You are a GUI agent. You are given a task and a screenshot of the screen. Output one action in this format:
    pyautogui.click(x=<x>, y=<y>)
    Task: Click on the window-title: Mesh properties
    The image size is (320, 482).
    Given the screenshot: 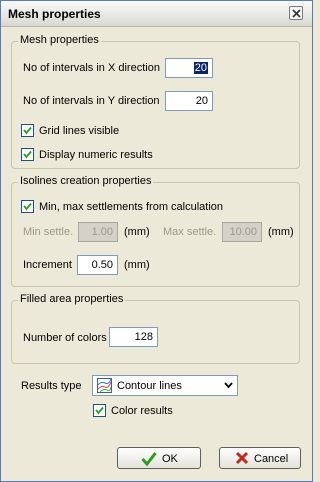 What is the action you would take?
    pyautogui.click(x=54, y=14)
    